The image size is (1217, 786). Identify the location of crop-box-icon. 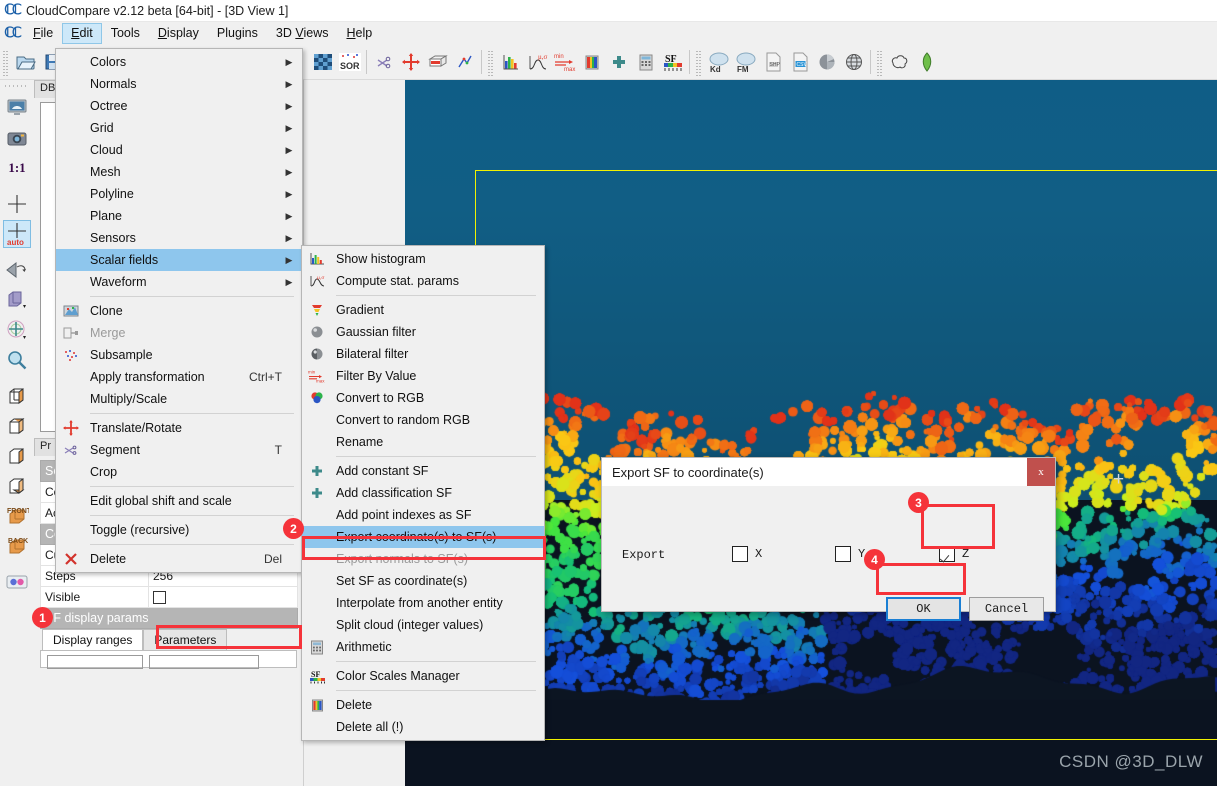
(437, 61).